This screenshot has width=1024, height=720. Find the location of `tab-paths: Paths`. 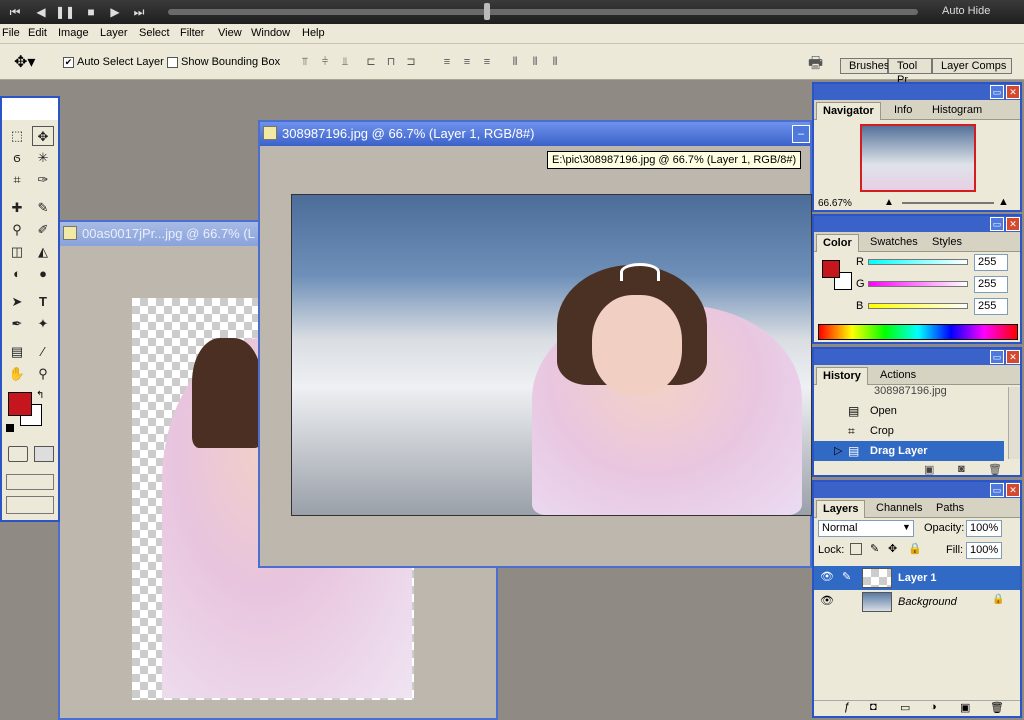

tab-paths: Paths is located at coordinates (950, 509).